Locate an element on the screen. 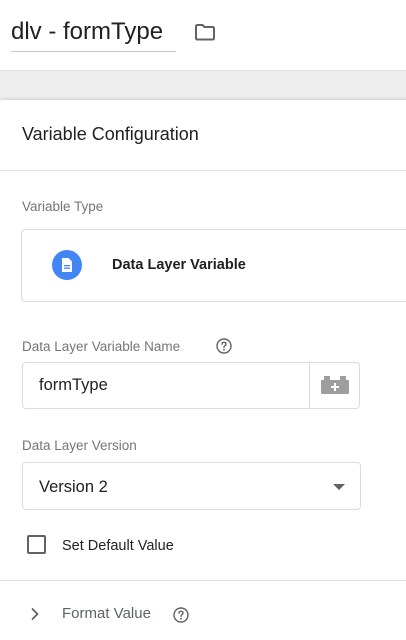 The image size is (406, 640). default-value-label: Set Default Value is located at coordinates (118, 546).